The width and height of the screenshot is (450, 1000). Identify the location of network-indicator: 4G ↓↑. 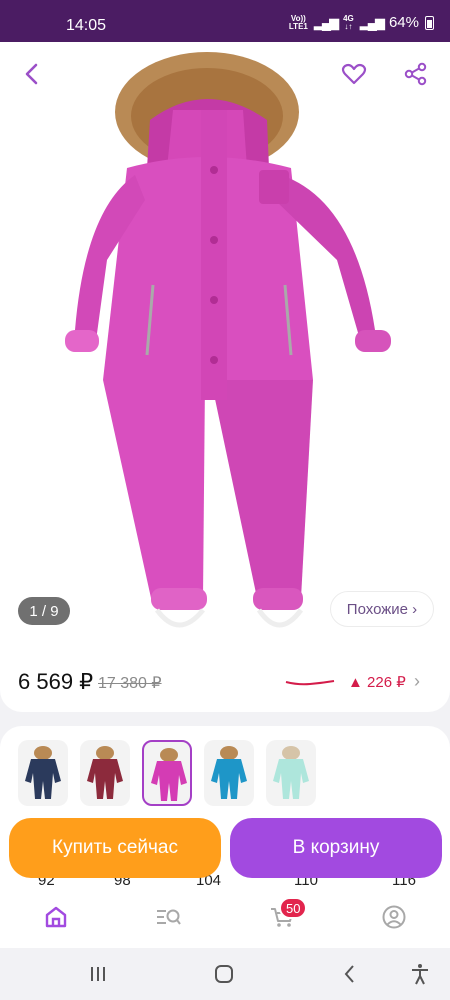
(348, 22).